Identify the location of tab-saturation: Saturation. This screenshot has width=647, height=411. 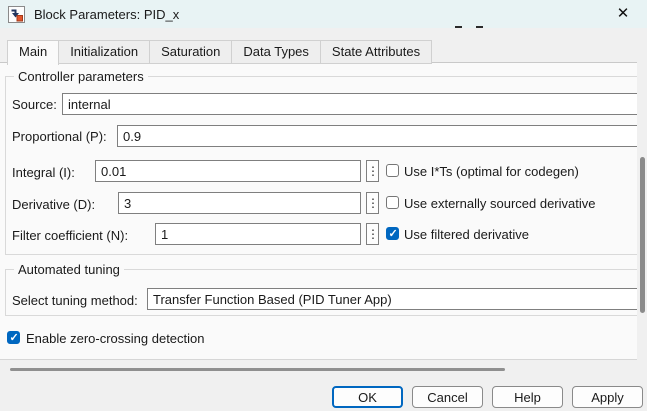
(191, 52).